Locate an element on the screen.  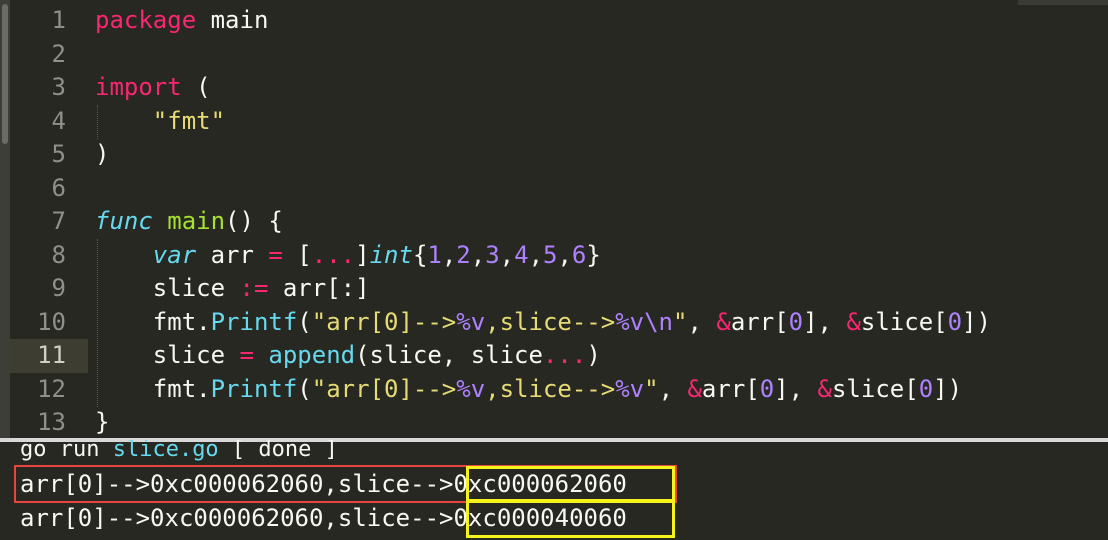
code-line: 3 import ( is located at coordinates (559, 88).